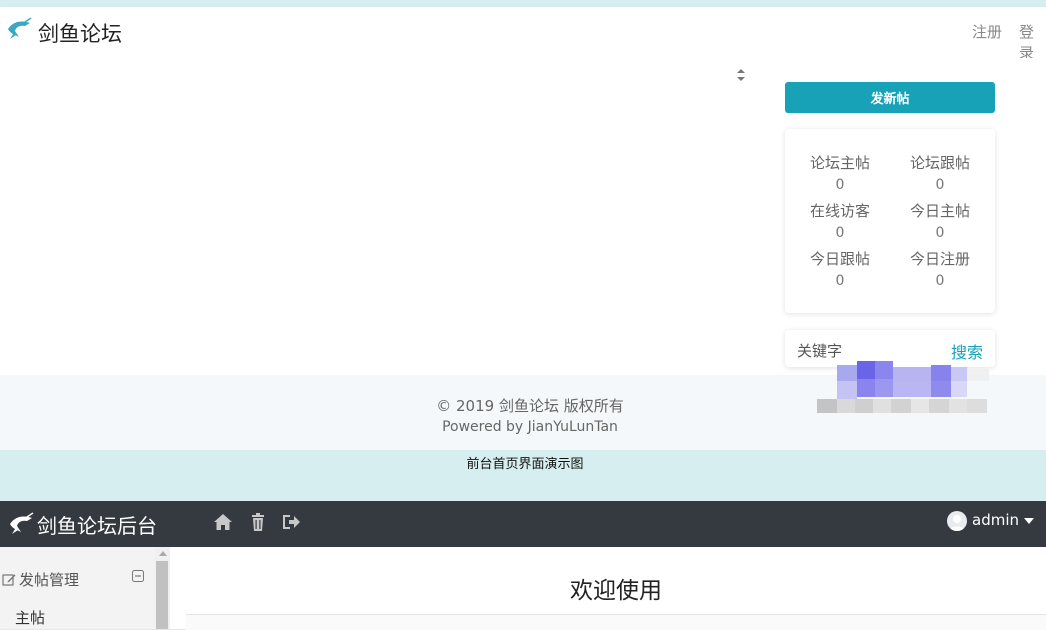 This screenshot has height=630, width=1046. What do you see at coordinates (839, 211) in the screenshot?
I see `stat-label-online-visitors: 在线访客` at bounding box center [839, 211].